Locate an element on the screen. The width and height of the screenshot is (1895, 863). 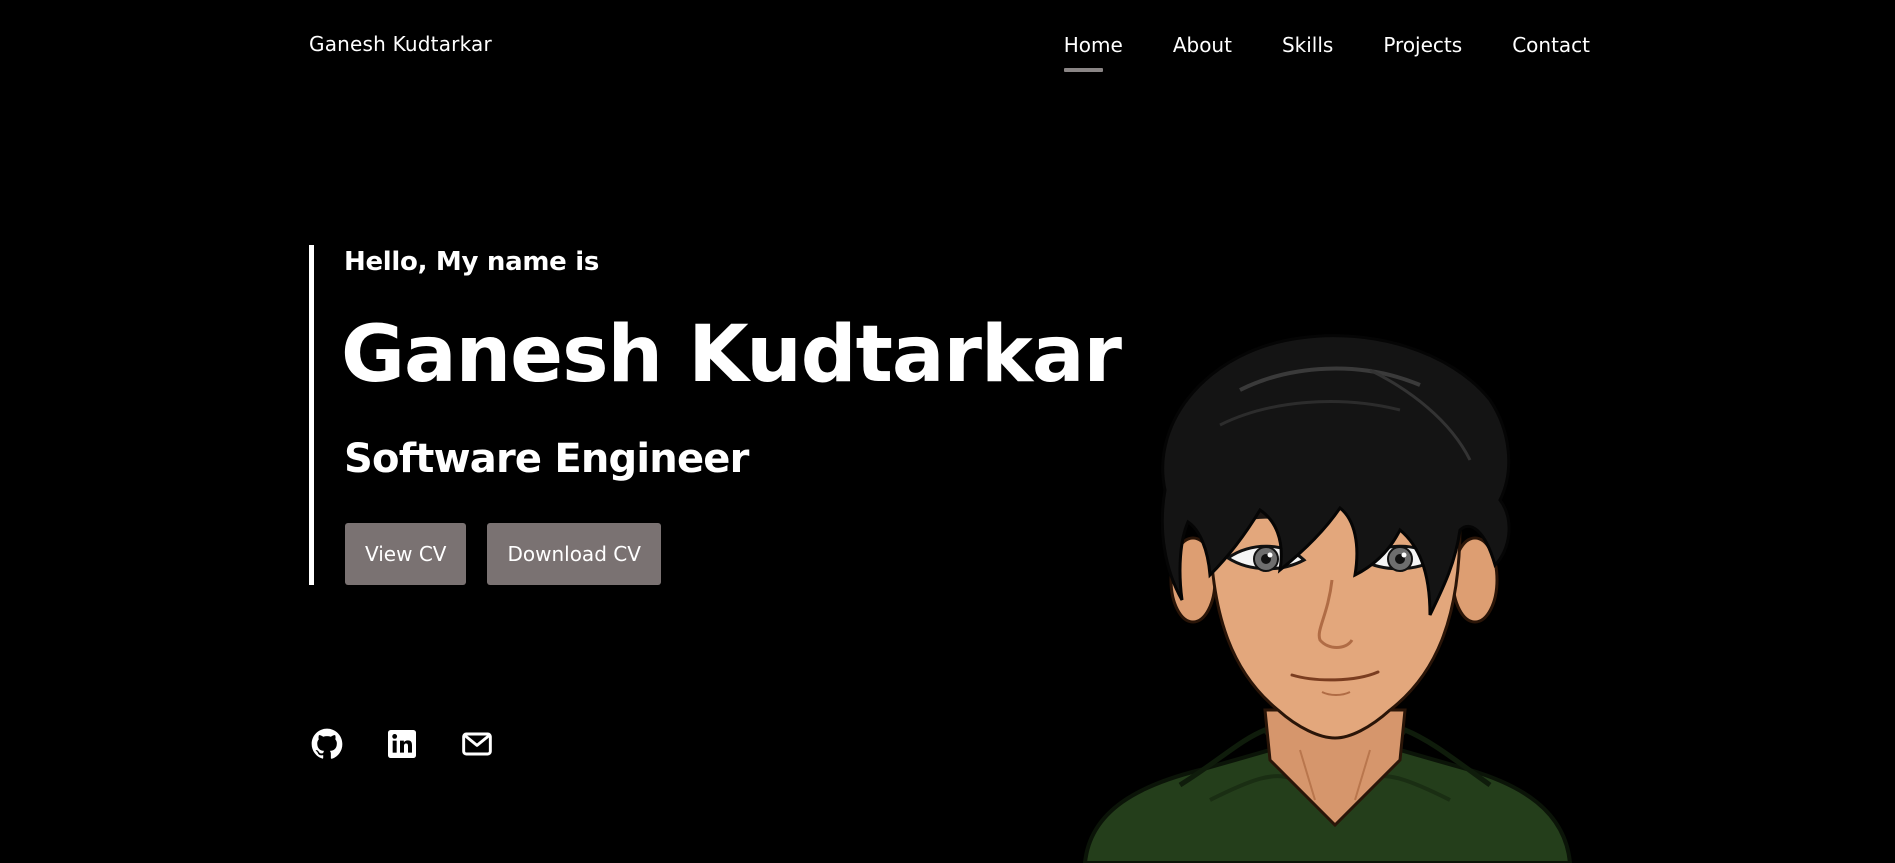
hero-accent-bar is located at coordinates (311, 415).